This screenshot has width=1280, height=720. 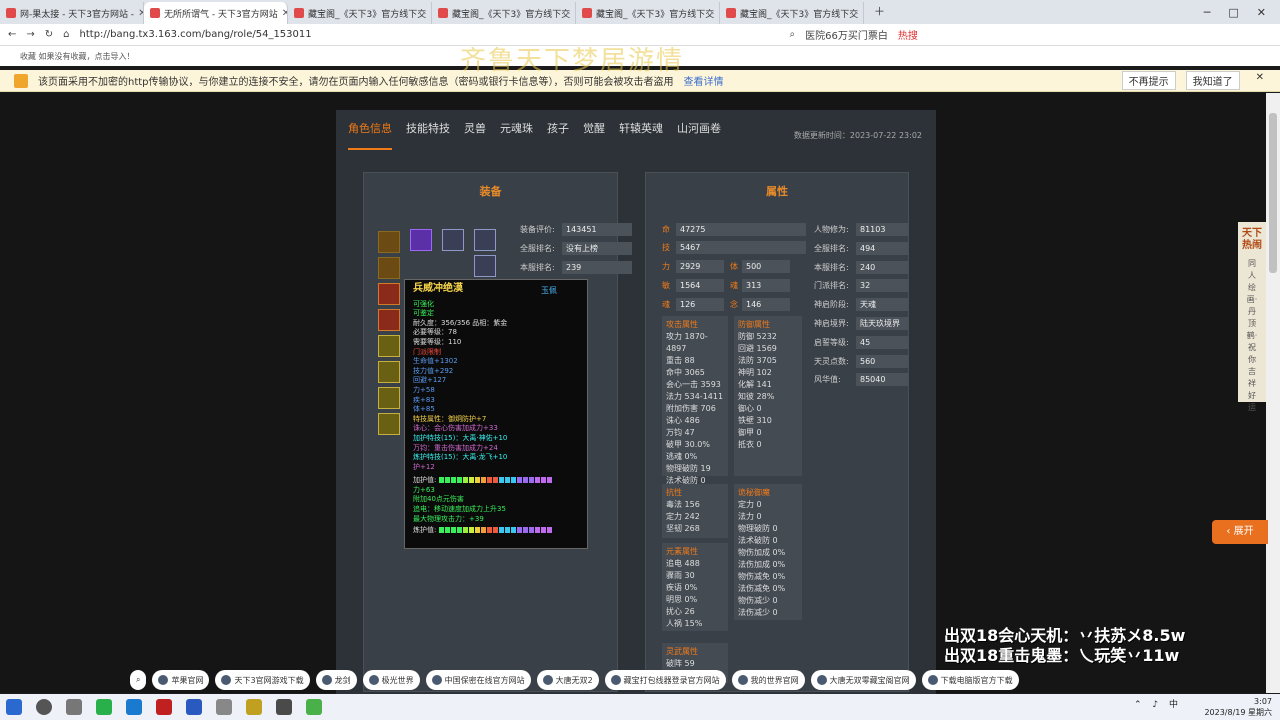 I want to click on search-icon, so click(x=44, y=707).